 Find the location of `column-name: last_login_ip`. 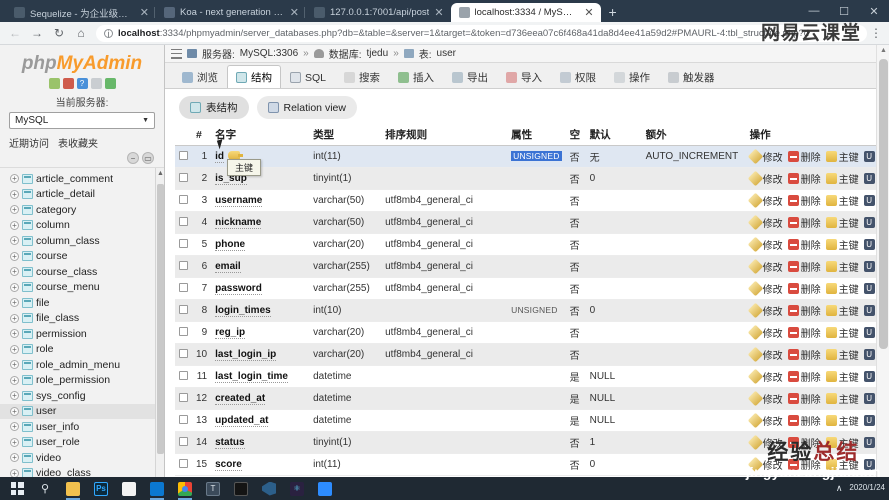

column-name: last_login_ip is located at coordinates (246, 355).